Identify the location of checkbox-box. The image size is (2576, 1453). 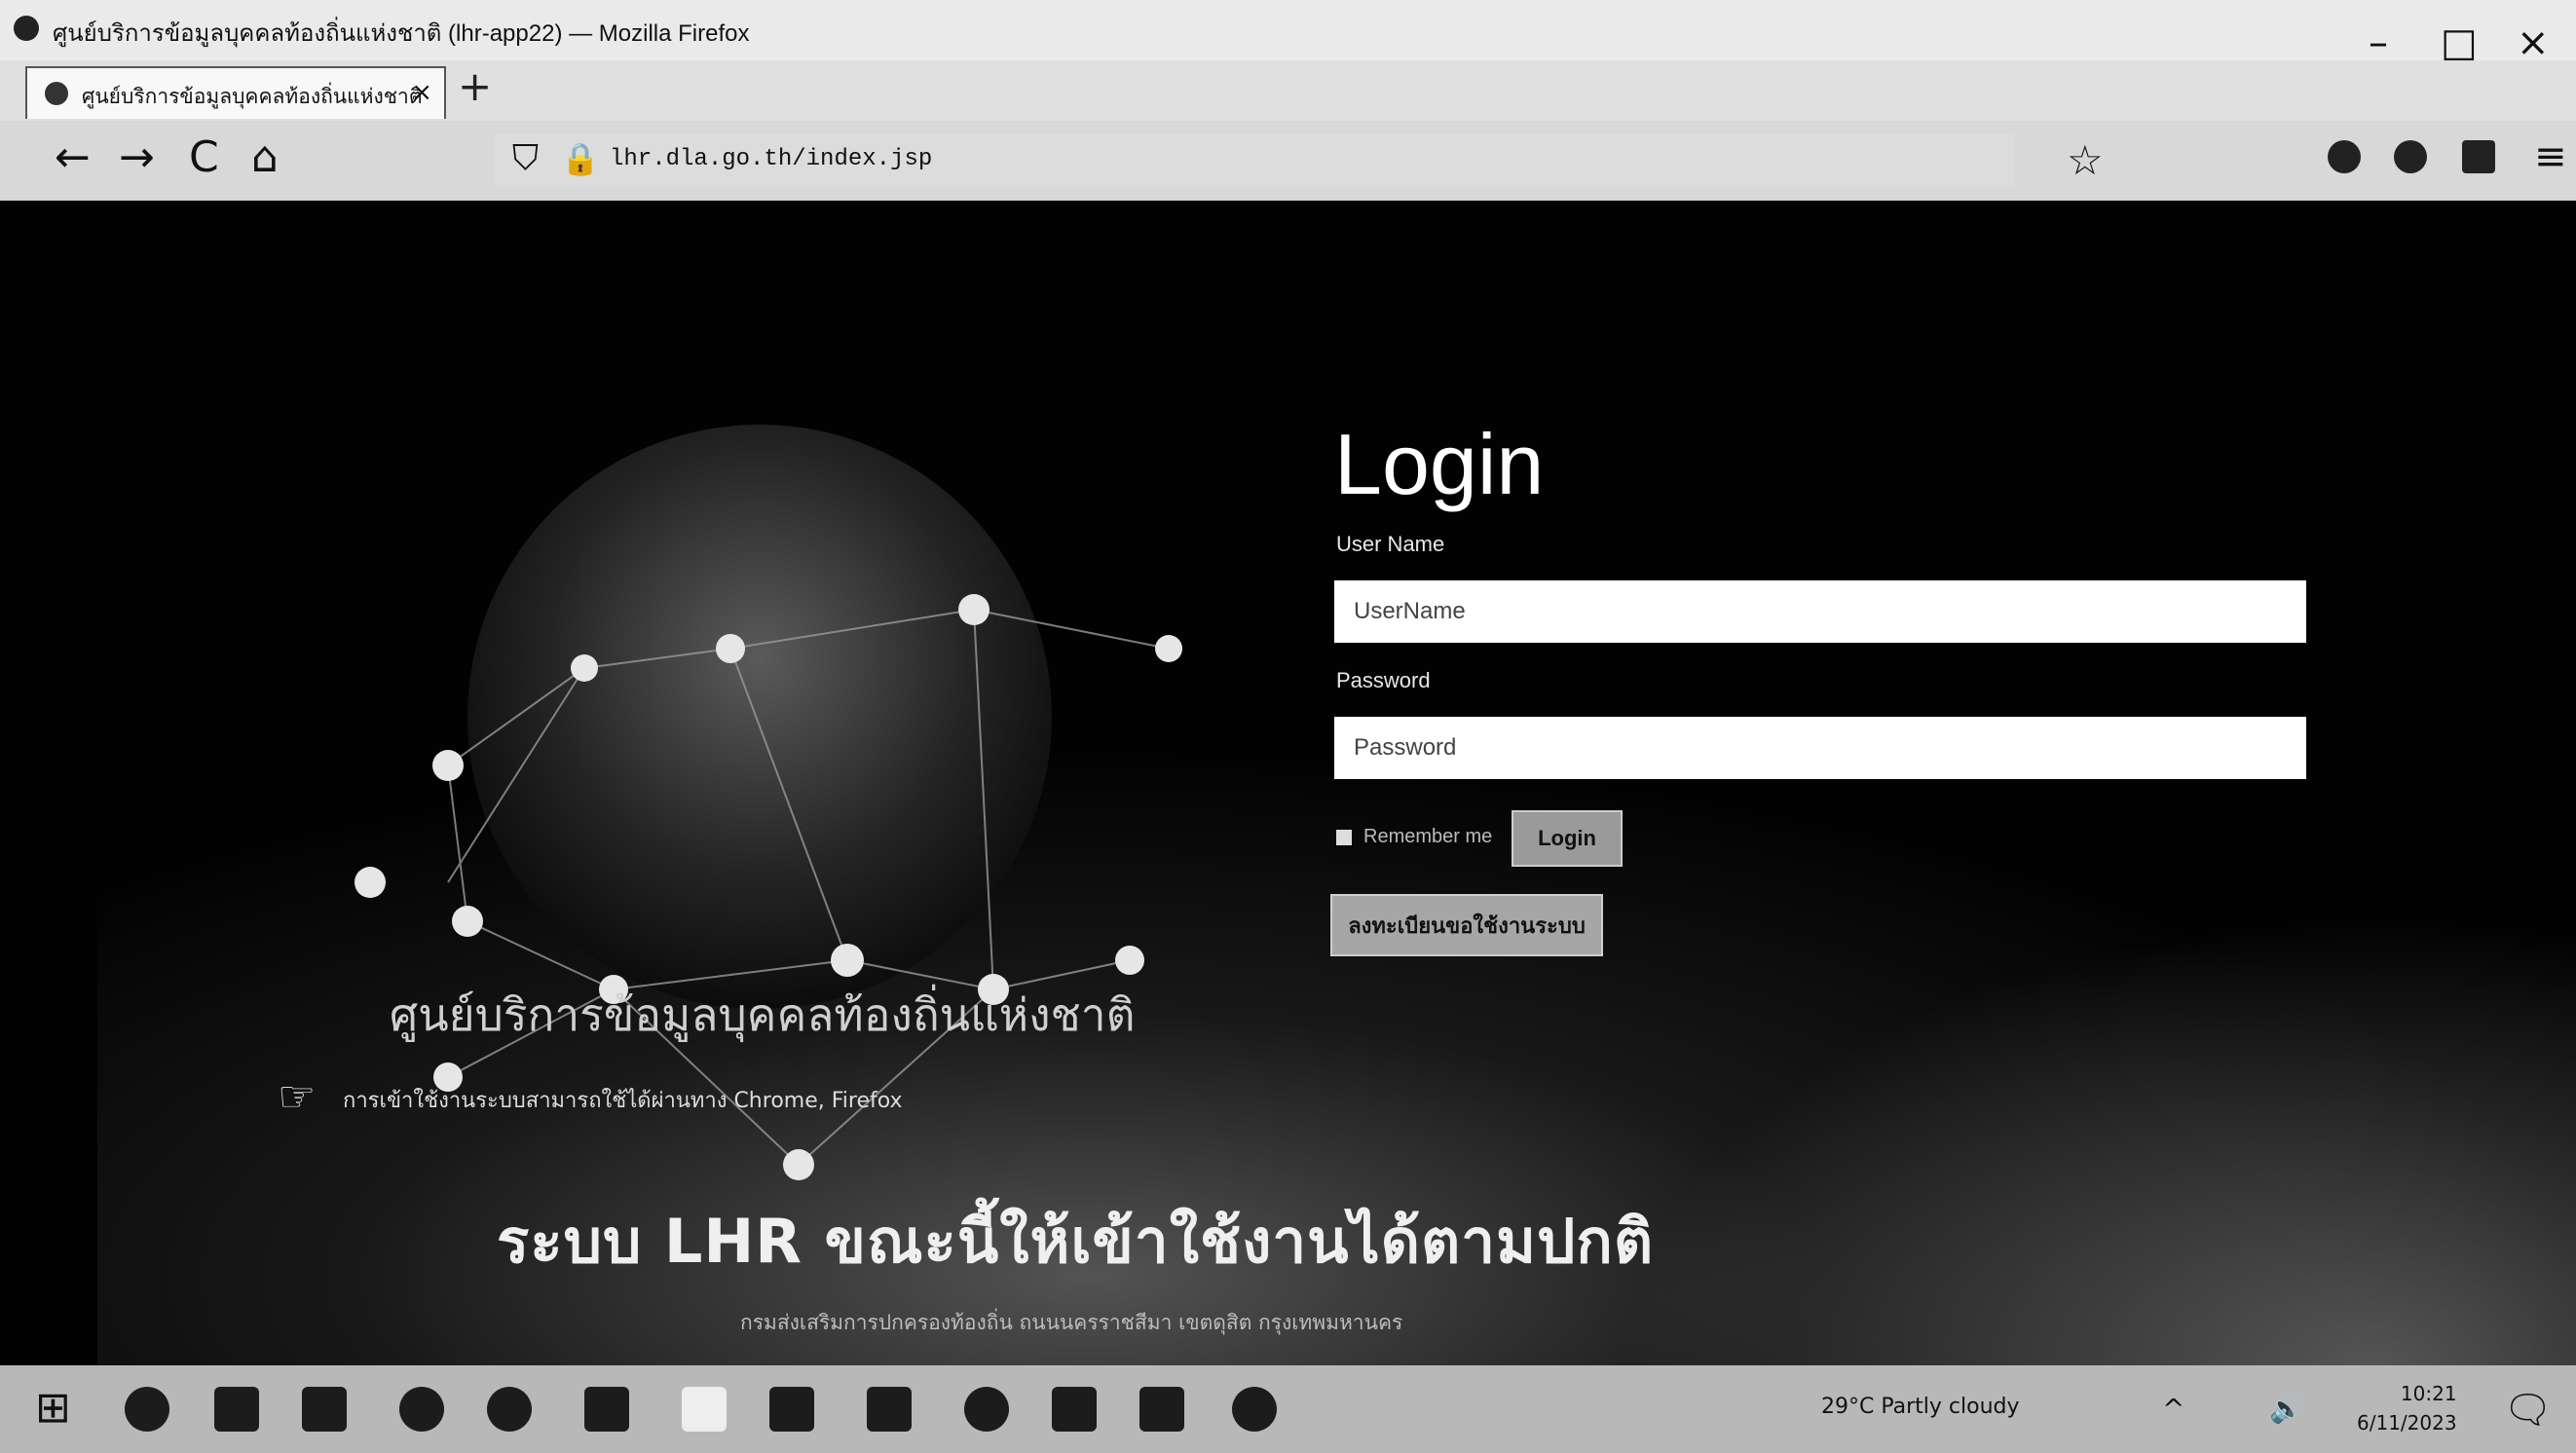
(1344, 837).